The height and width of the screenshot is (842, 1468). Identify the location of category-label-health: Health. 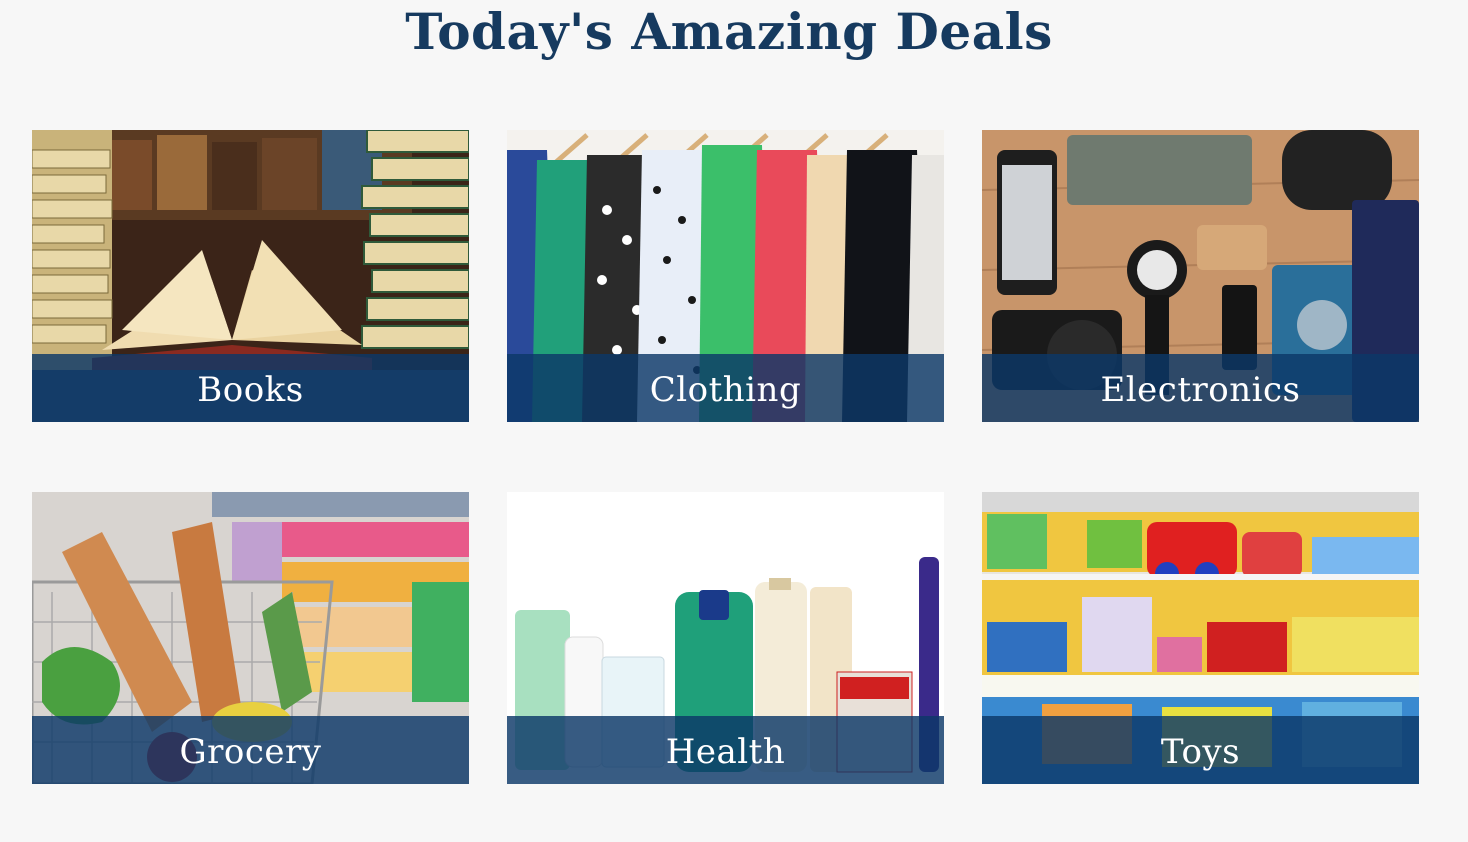
(725, 750).